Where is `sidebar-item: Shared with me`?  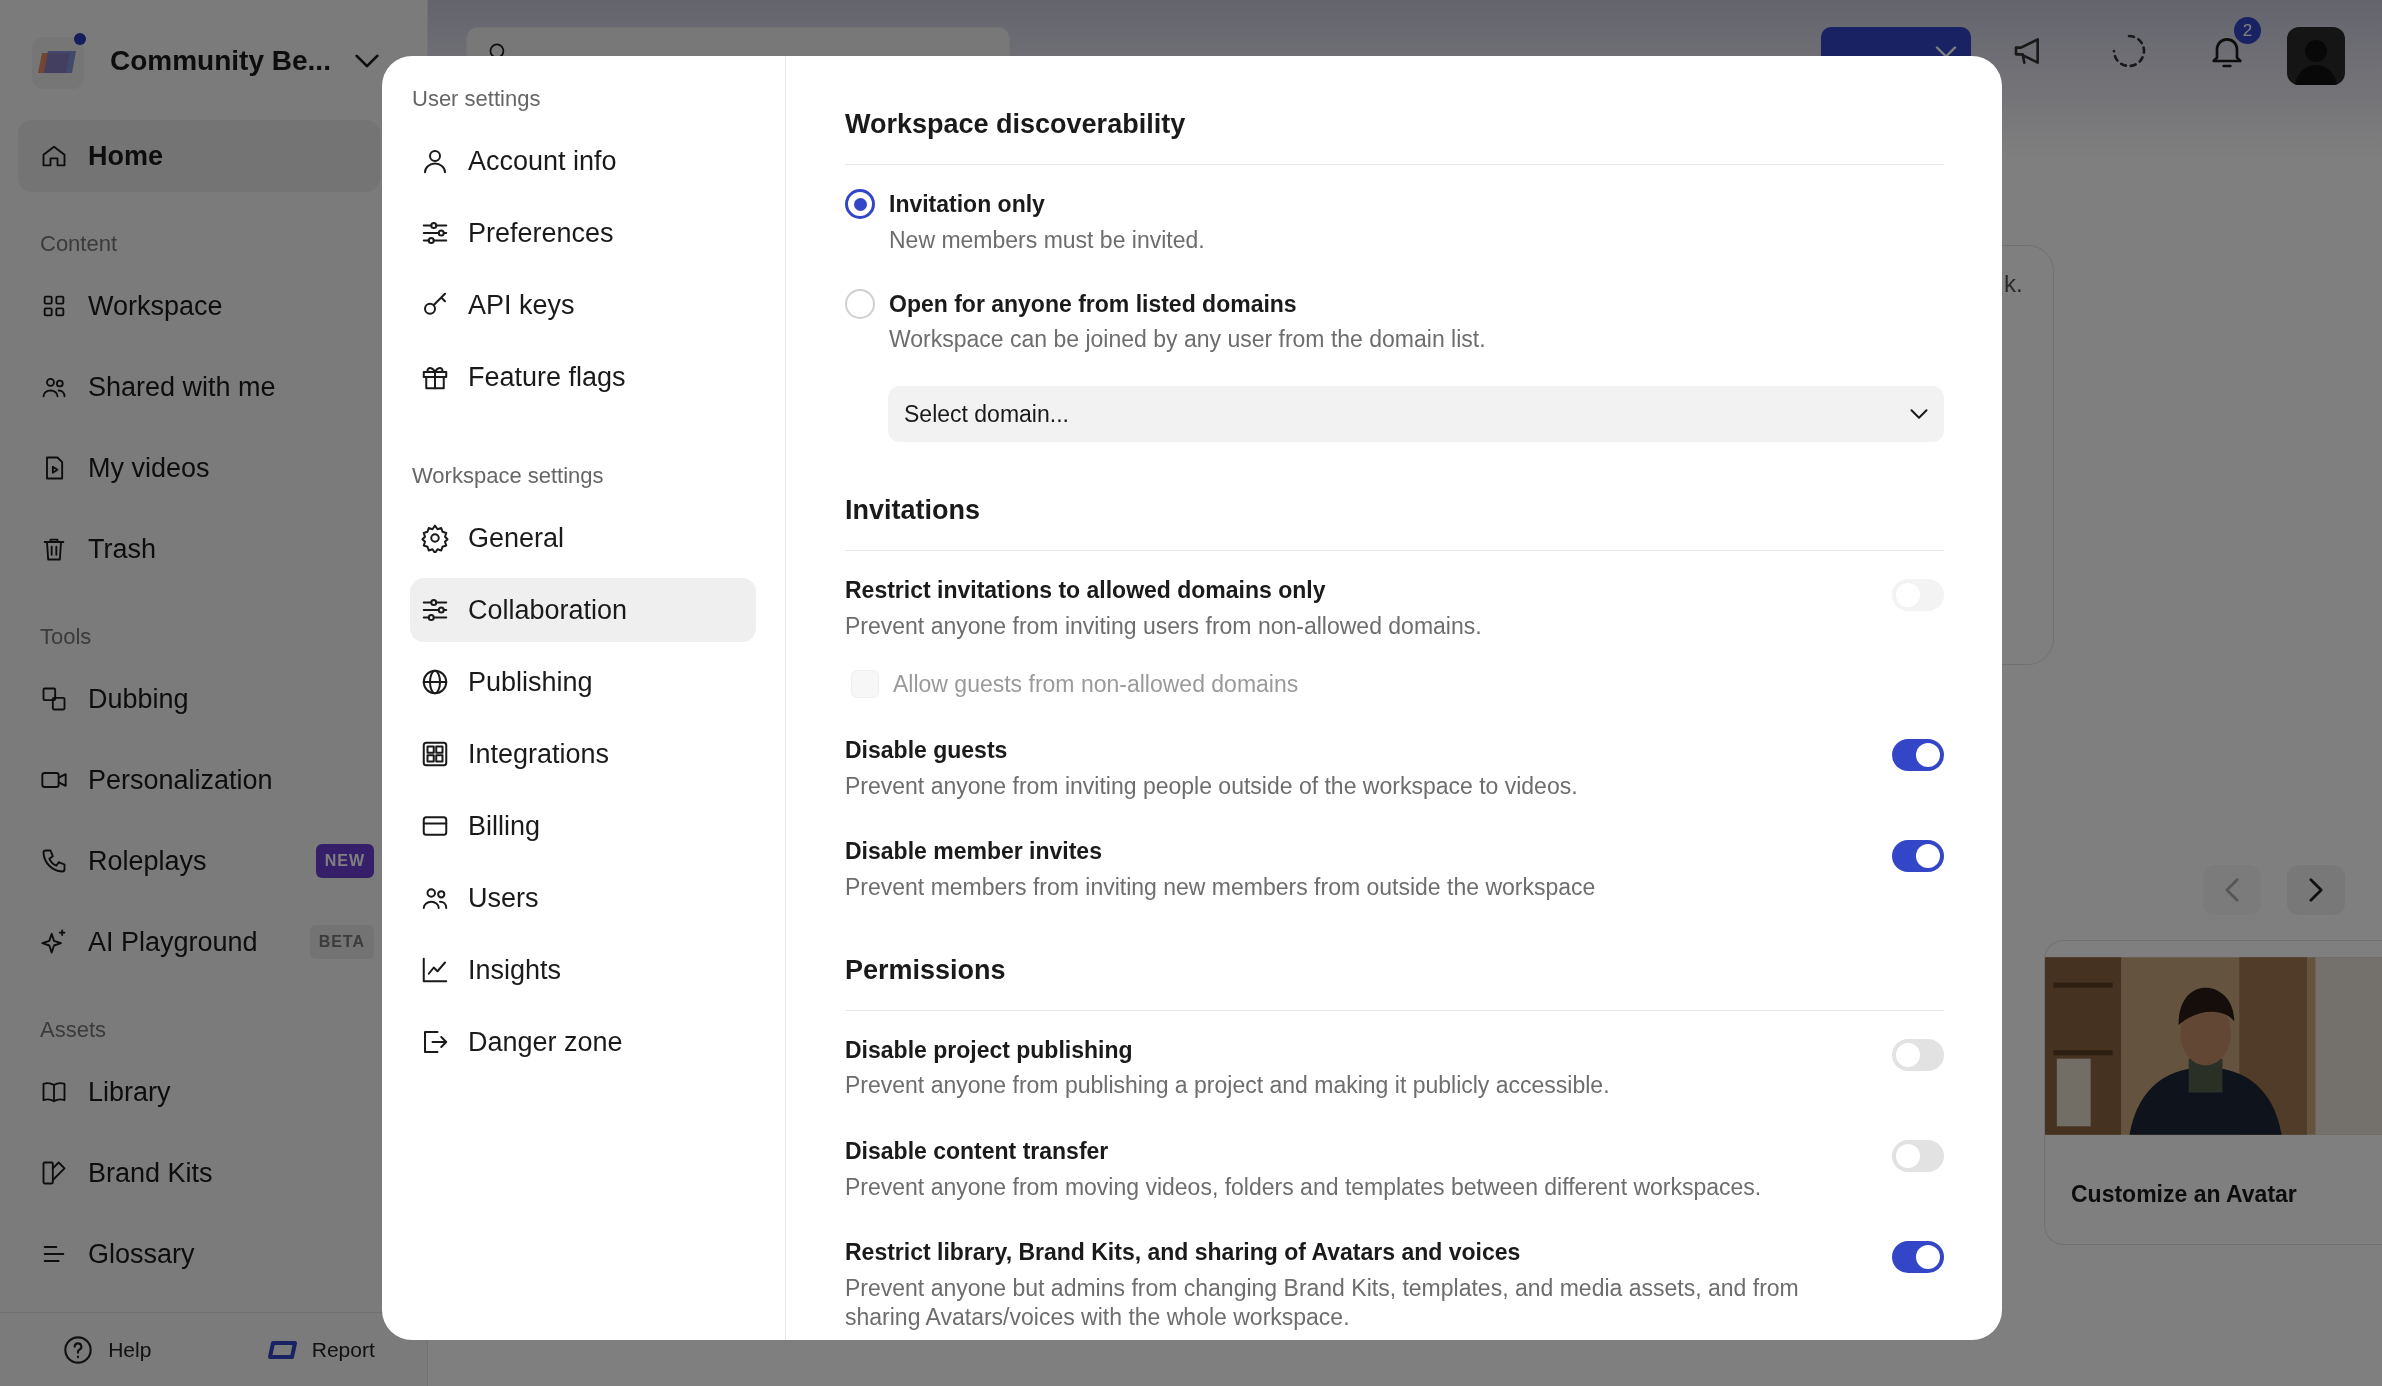 sidebar-item: Shared with me is located at coordinates (199, 387).